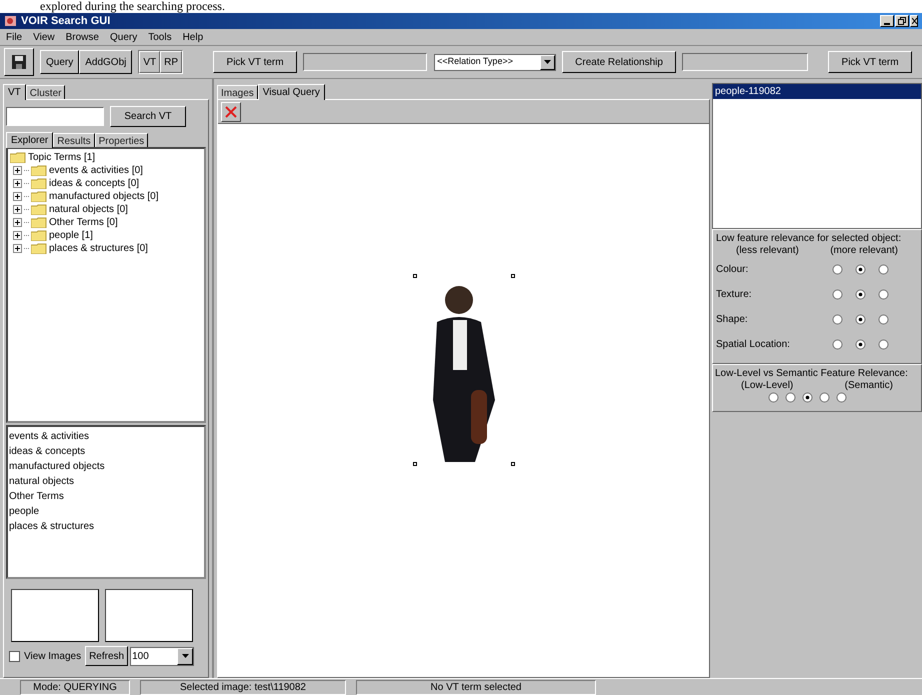  What do you see at coordinates (149, 62) in the screenshot?
I see `toggle-button: VT` at bounding box center [149, 62].